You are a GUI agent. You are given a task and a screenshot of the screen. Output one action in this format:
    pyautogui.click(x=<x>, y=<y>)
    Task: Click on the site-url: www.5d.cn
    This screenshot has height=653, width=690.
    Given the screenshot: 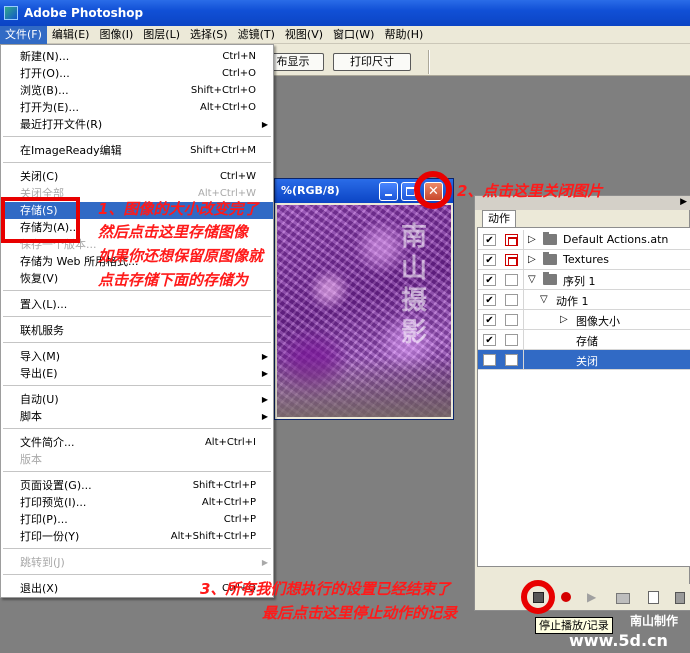 What is the action you would take?
    pyautogui.click(x=618, y=640)
    